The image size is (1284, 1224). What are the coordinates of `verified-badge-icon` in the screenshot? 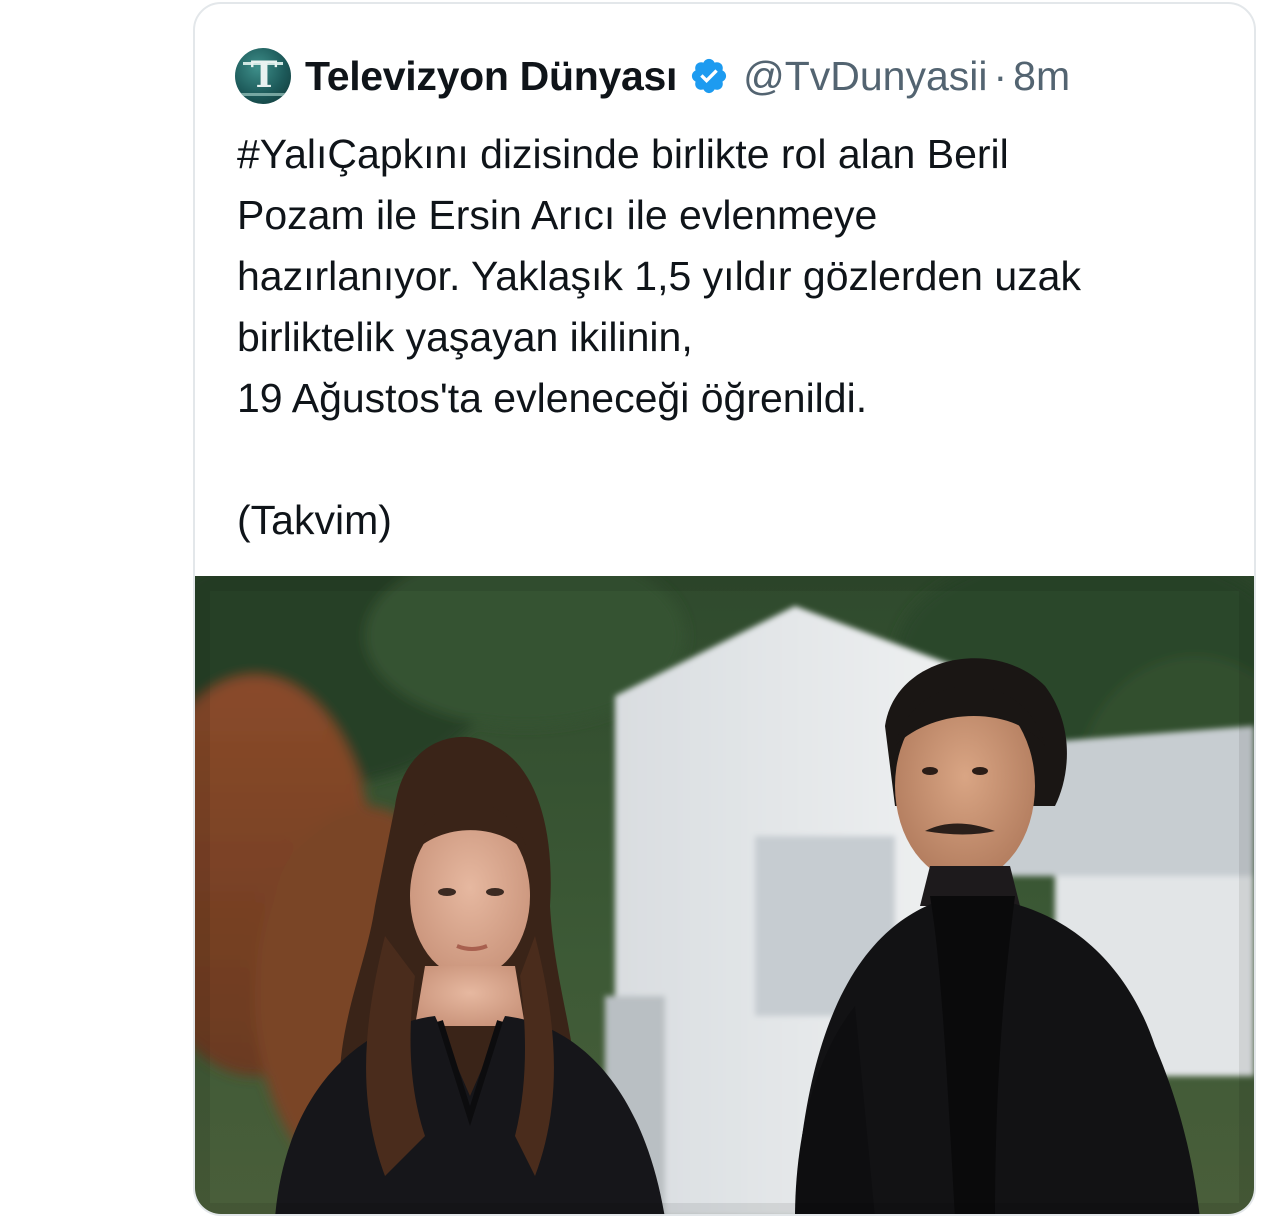 It's located at (709, 76).